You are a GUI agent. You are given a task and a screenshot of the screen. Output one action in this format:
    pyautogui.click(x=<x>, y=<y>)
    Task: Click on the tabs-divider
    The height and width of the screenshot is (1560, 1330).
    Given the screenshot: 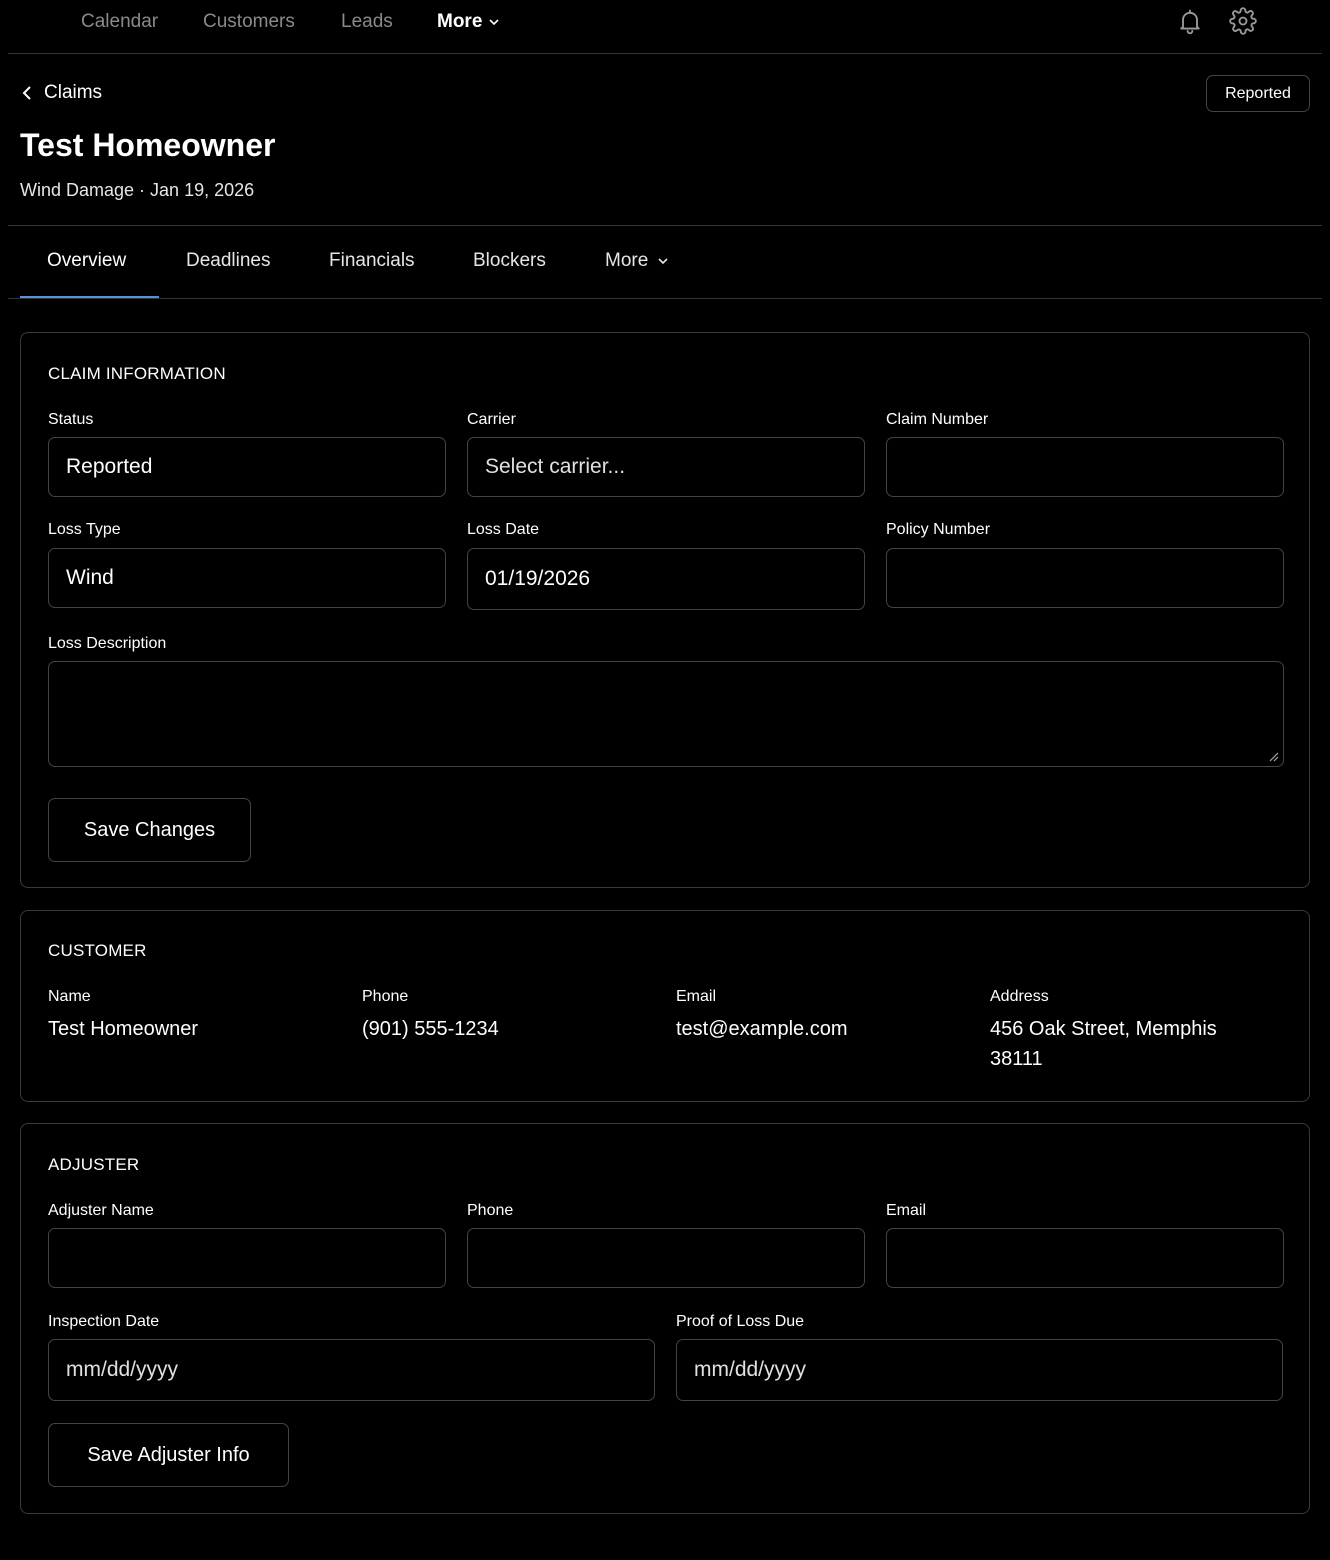 What is the action you would take?
    pyautogui.click(x=665, y=298)
    